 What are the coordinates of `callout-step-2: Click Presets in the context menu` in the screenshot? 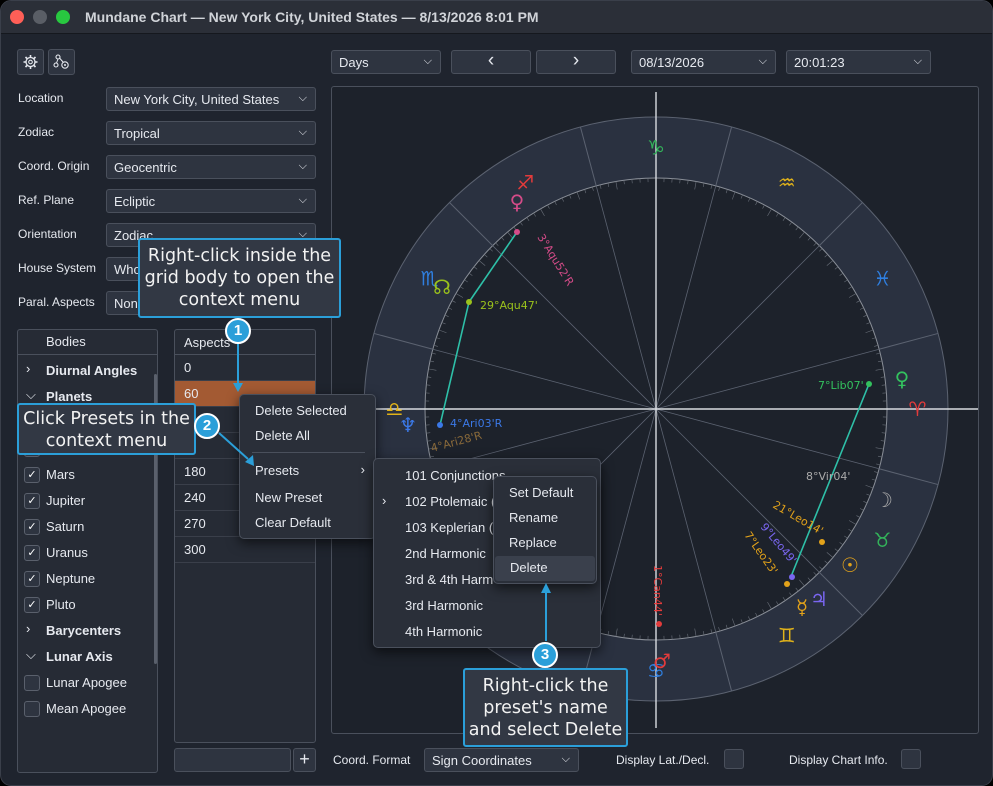 It's located at (106, 429).